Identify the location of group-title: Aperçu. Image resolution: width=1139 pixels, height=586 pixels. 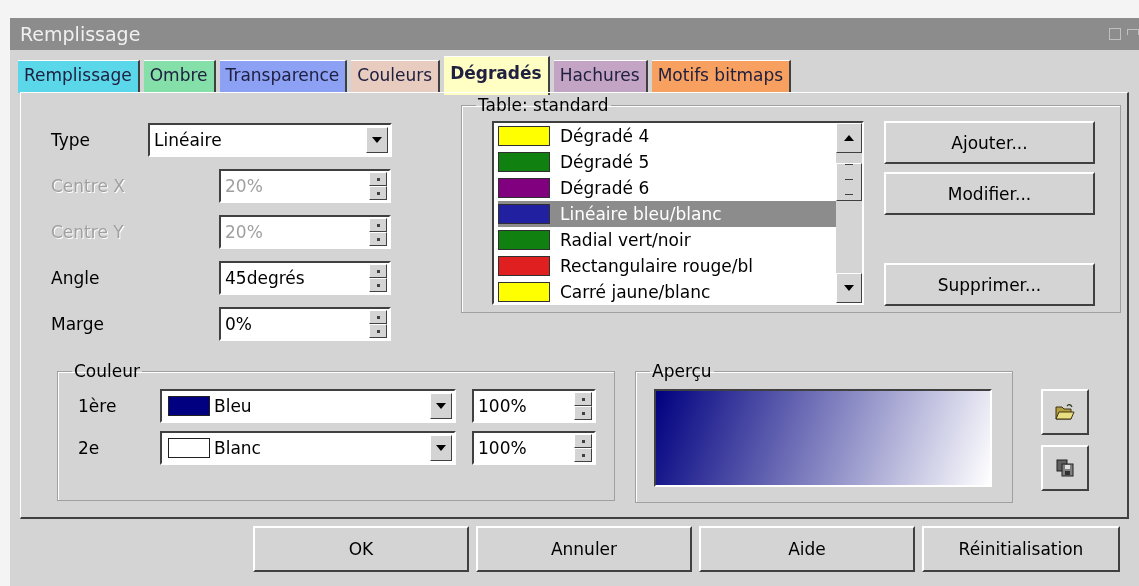
(682, 371).